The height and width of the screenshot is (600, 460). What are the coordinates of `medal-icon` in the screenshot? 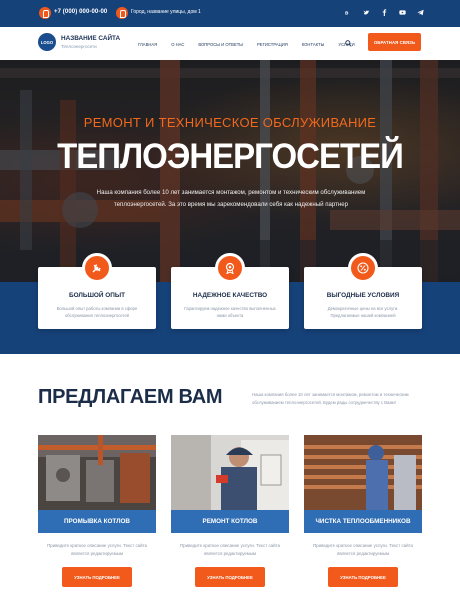 It's located at (230, 268).